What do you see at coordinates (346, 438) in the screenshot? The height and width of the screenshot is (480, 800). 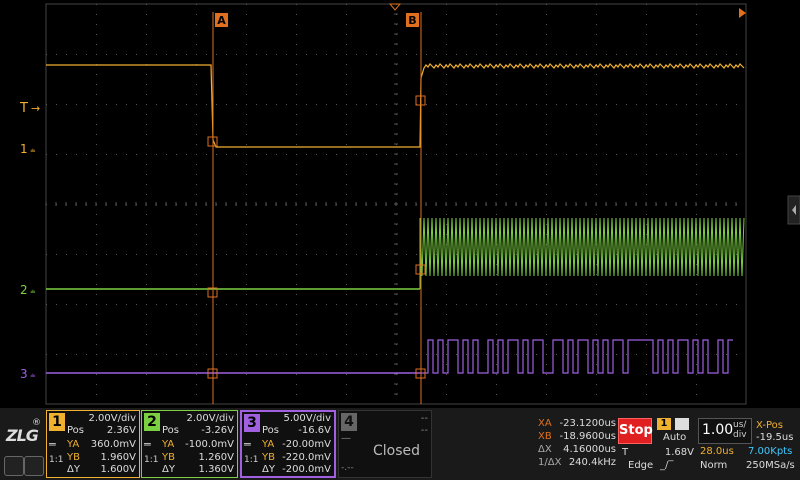 I see `ch4-minus-icon: —` at bounding box center [346, 438].